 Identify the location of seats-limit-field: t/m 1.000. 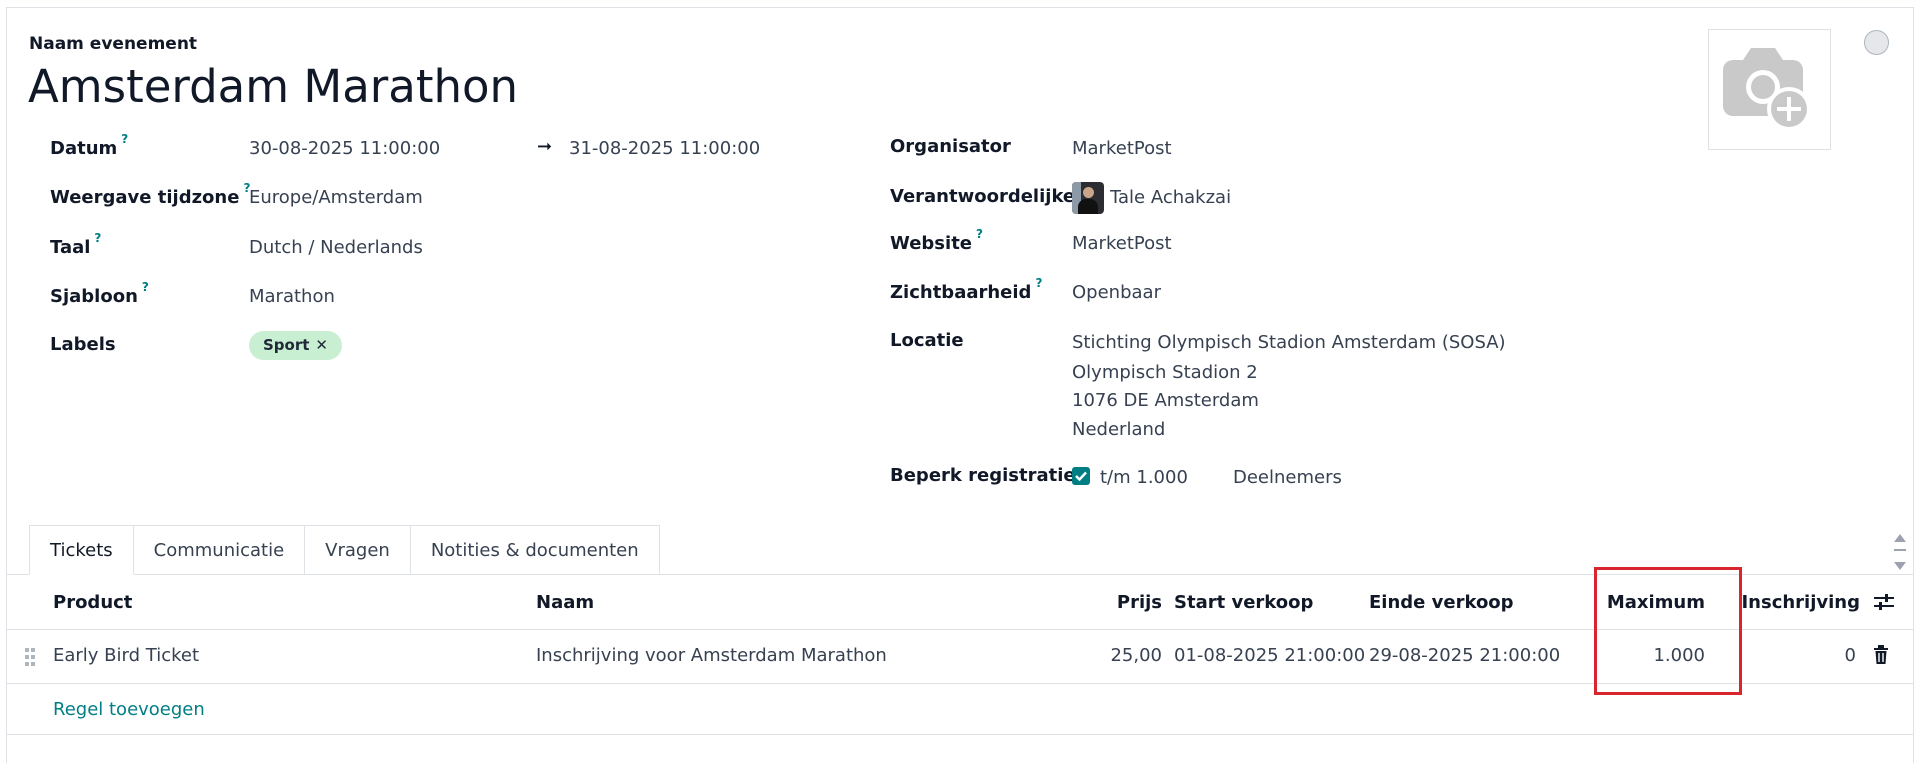
(1144, 477).